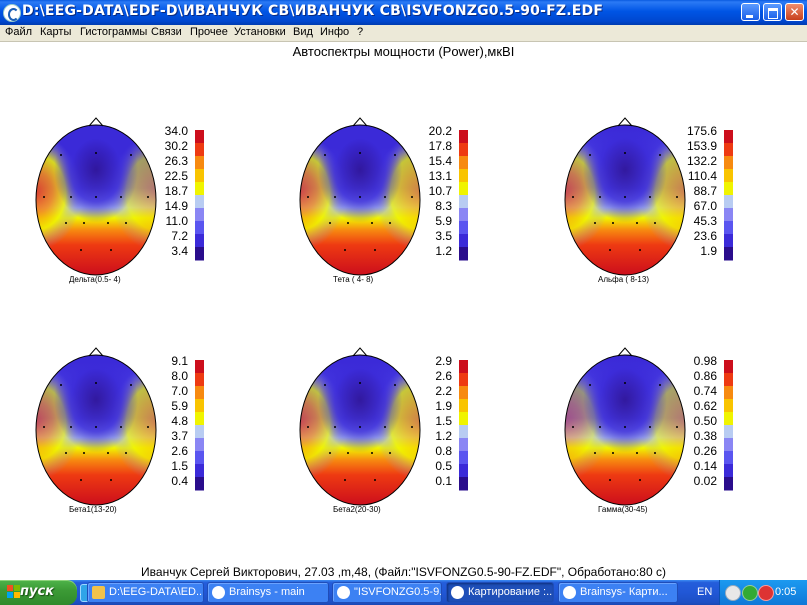 The height and width of the screenshot is (605, 807). What do you see at coordinates (443, 436) in the screenshot?
I see `scale-tick-label: 1.2` at bounding box center [443, 436].